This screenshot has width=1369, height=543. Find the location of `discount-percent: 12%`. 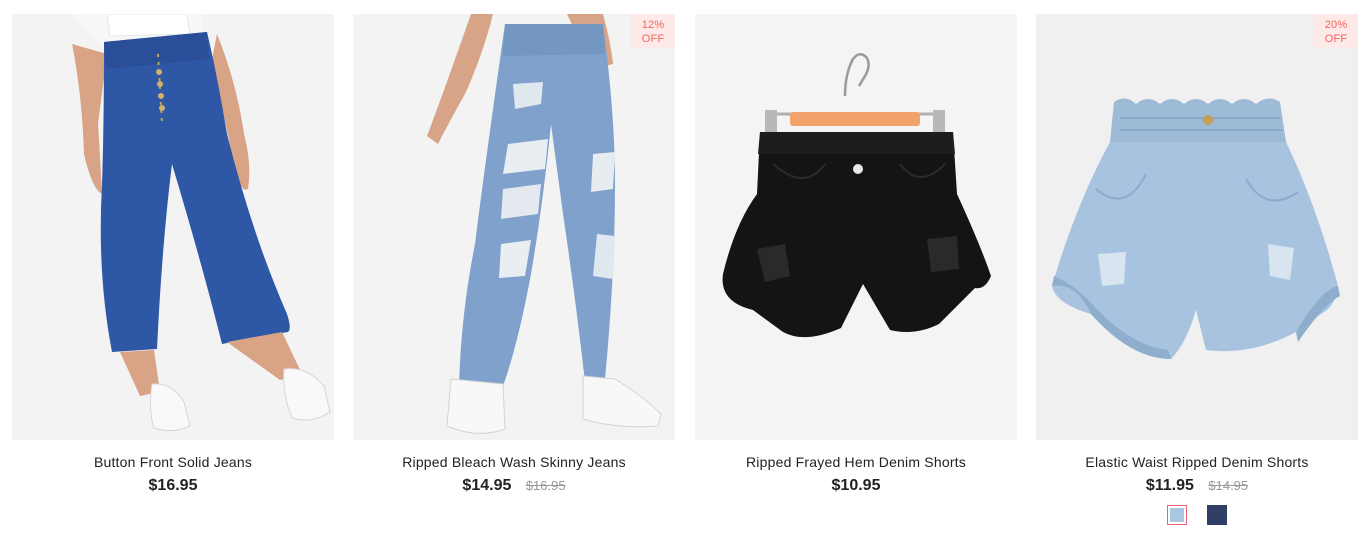

discount-percent: 12% is located at coordinates (653, 25).